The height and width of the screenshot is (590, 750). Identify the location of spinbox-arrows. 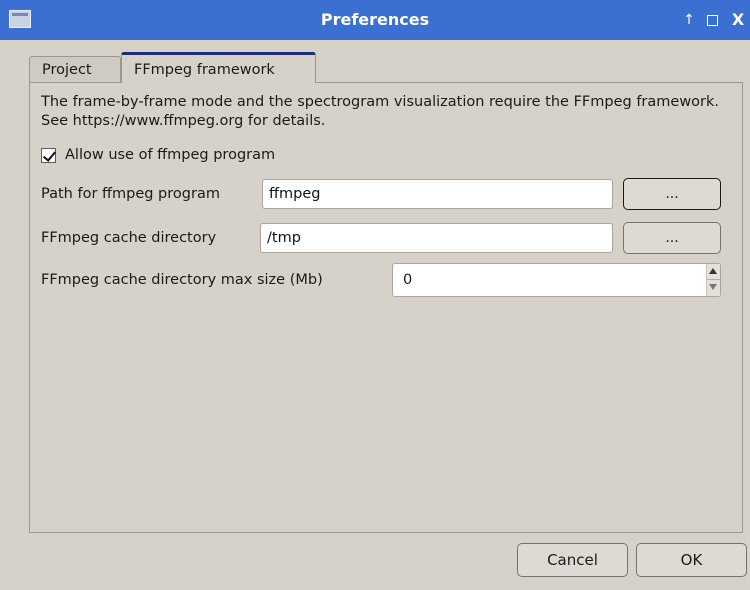
(713, 280).